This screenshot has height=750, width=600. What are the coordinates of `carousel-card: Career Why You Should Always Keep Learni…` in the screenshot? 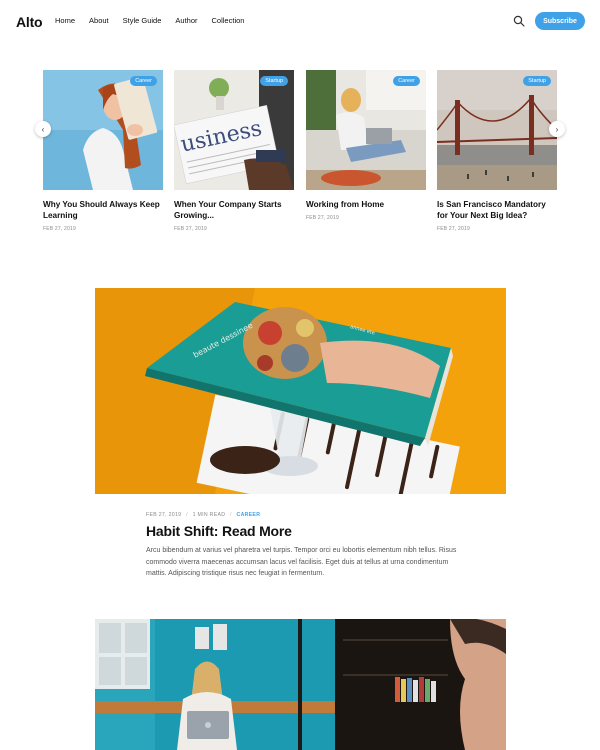 It's located at (103, 151).